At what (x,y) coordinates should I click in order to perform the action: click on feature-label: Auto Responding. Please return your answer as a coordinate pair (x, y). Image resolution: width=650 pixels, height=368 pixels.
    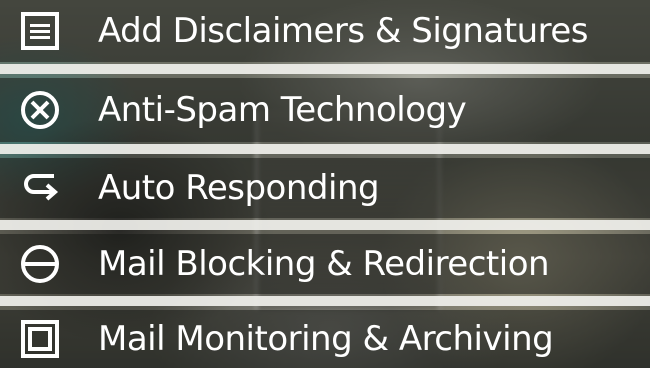
    Looking at the image, I should click on (239, 188).